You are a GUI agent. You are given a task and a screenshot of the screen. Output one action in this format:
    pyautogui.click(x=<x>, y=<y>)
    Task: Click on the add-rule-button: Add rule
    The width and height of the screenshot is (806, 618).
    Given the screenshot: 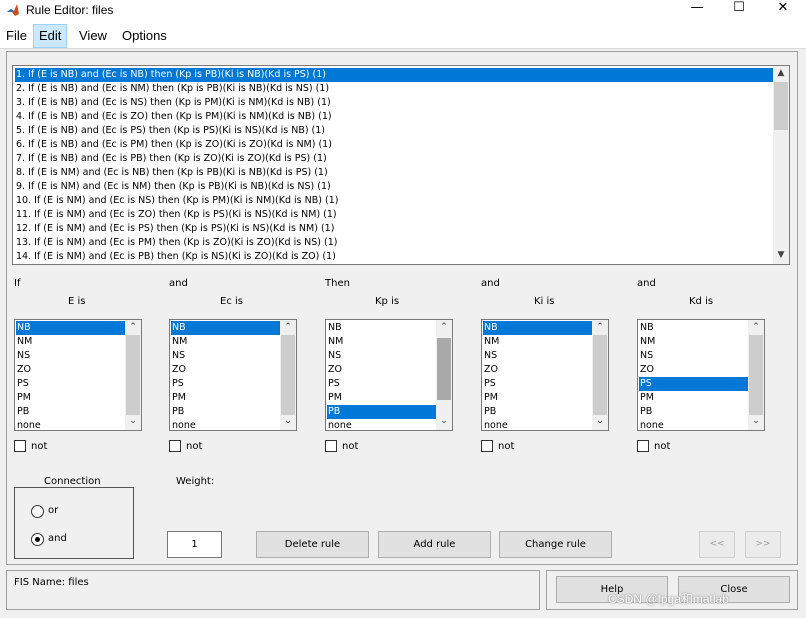 What is the action you would take?
    pyautogui.click(x=434, y=544)
    